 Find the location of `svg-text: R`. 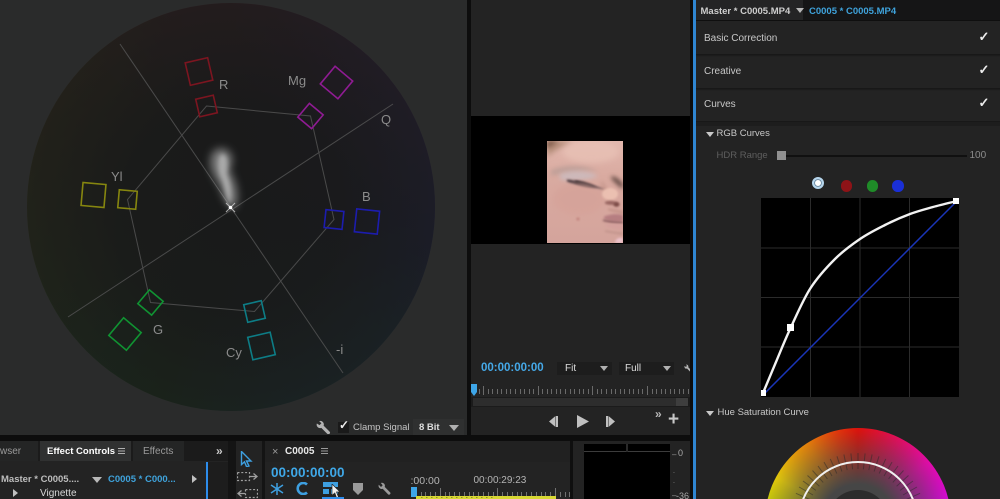

svg-text: R is located at coordinates (223, 84).